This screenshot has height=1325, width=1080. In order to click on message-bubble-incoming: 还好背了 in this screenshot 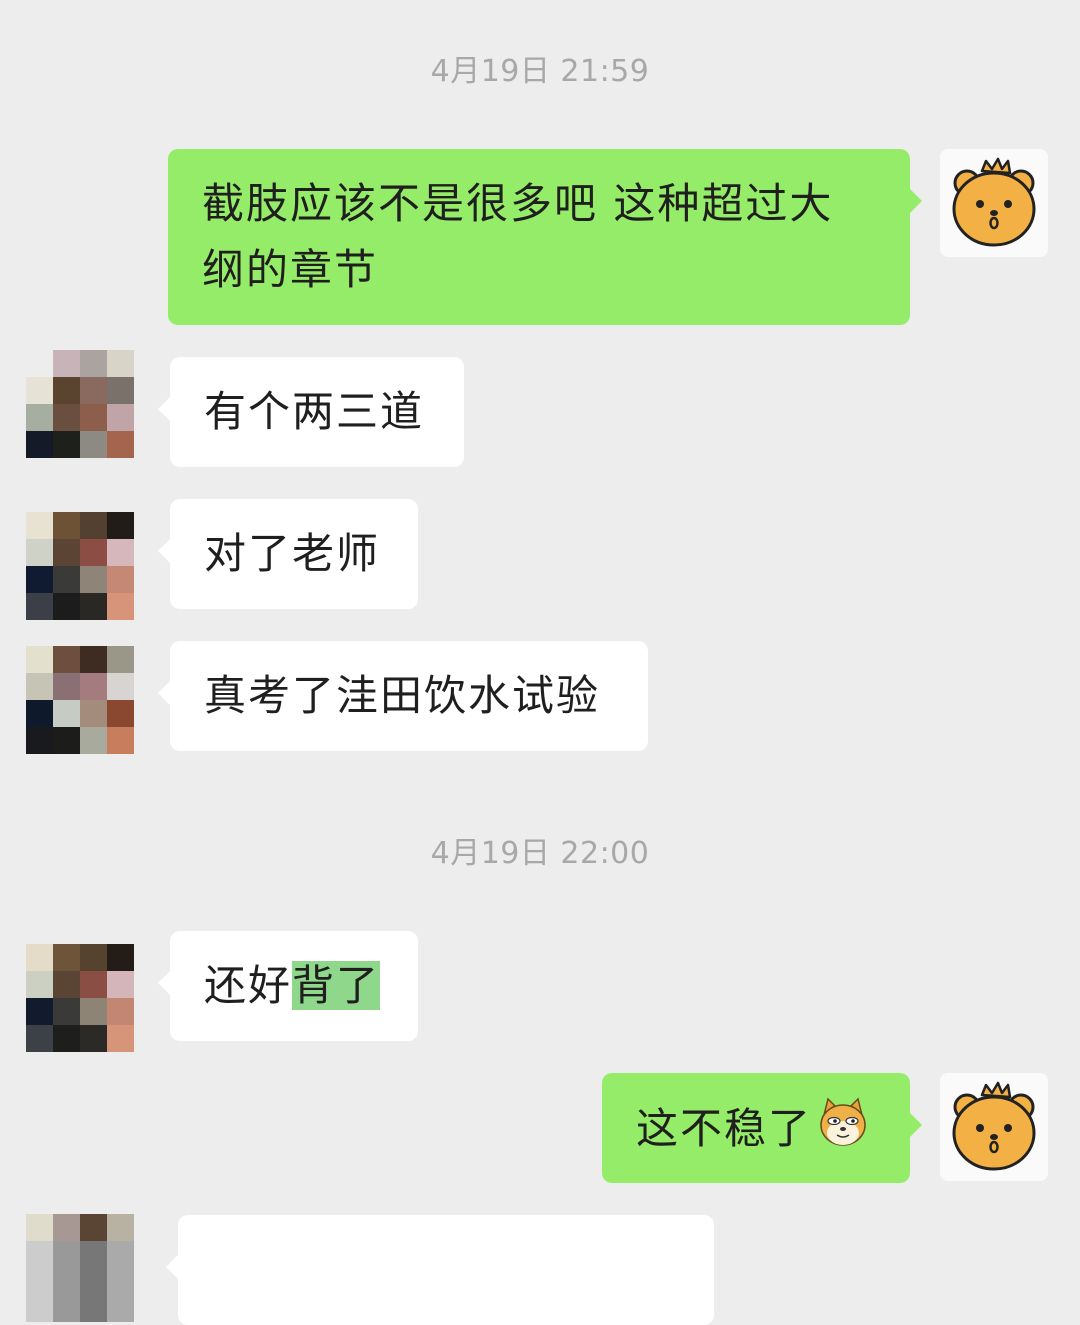, I will do `click(288, 986)`.